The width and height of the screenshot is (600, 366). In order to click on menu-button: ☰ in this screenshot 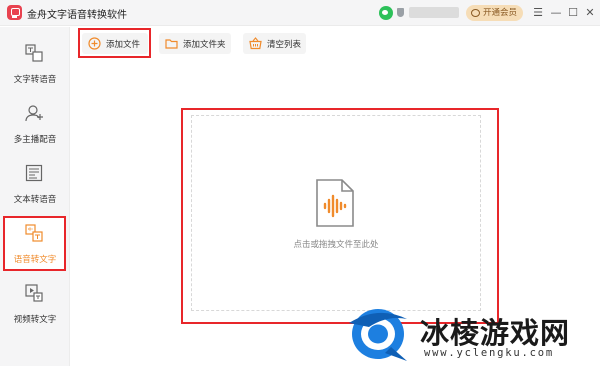, I will do `click(538, 13)`.